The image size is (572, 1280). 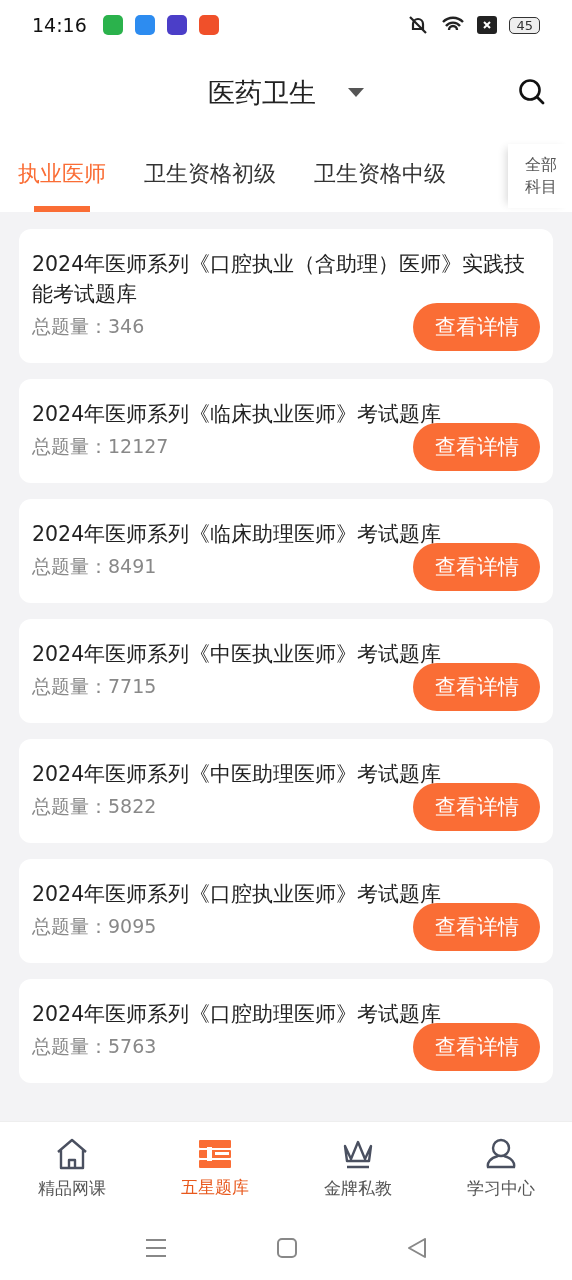 I want to click on home-square-icon, so click(x=287, y=1247).